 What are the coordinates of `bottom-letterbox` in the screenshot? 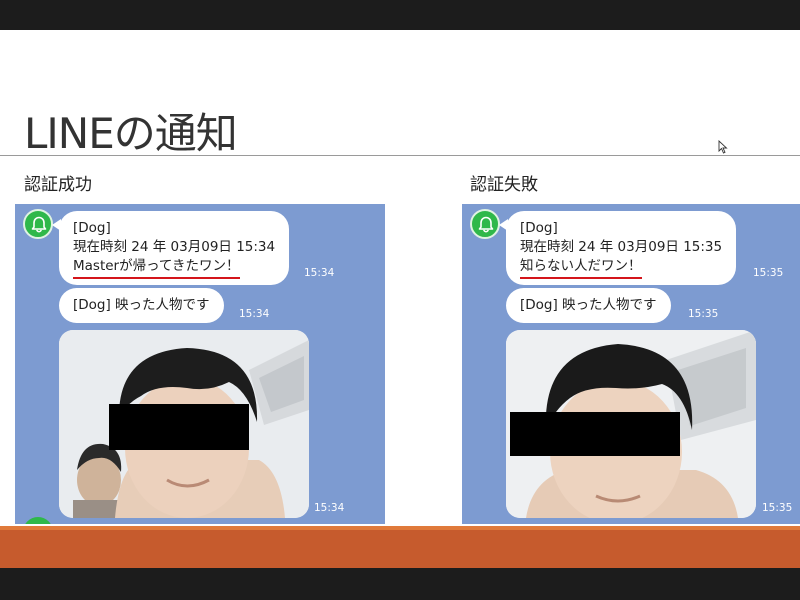 It's located at (400, 584).